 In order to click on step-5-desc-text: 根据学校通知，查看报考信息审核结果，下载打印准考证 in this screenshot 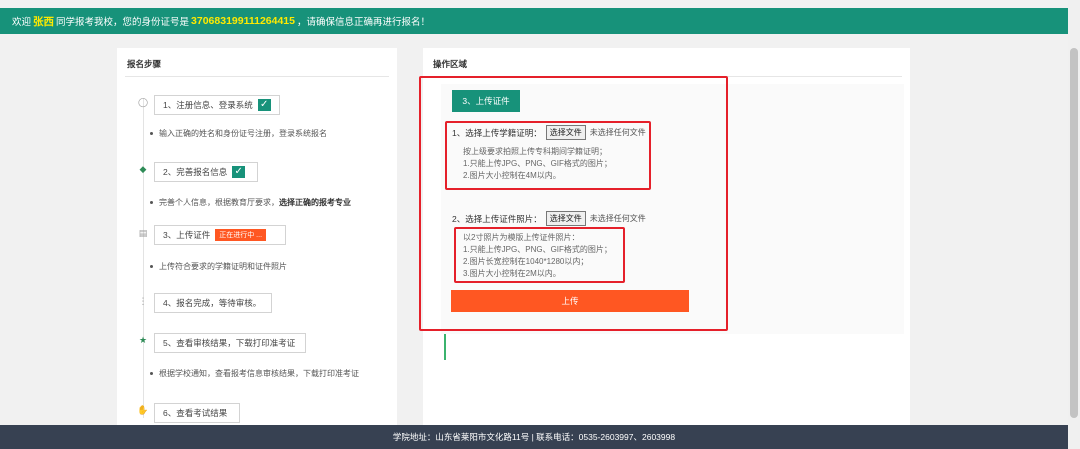, I will do `click(259, 373)`.